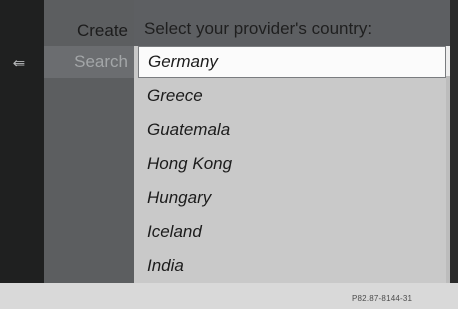 The image size is (458, 309). I want to click on right-bezel-strip, so click(454, 141).